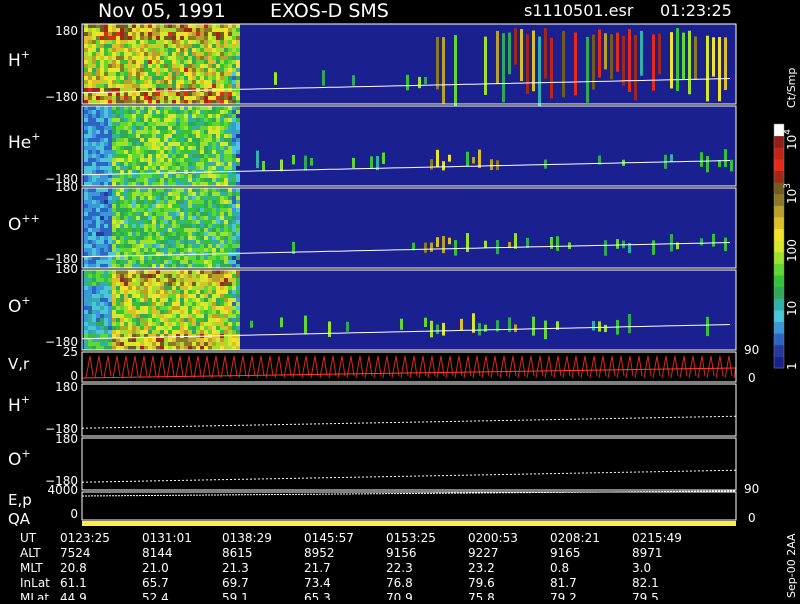  What do you see at coordinates (85, 538) in the screenshot?
I see `ephemeris-value: 0123:25` at bounding box center [85, 538].